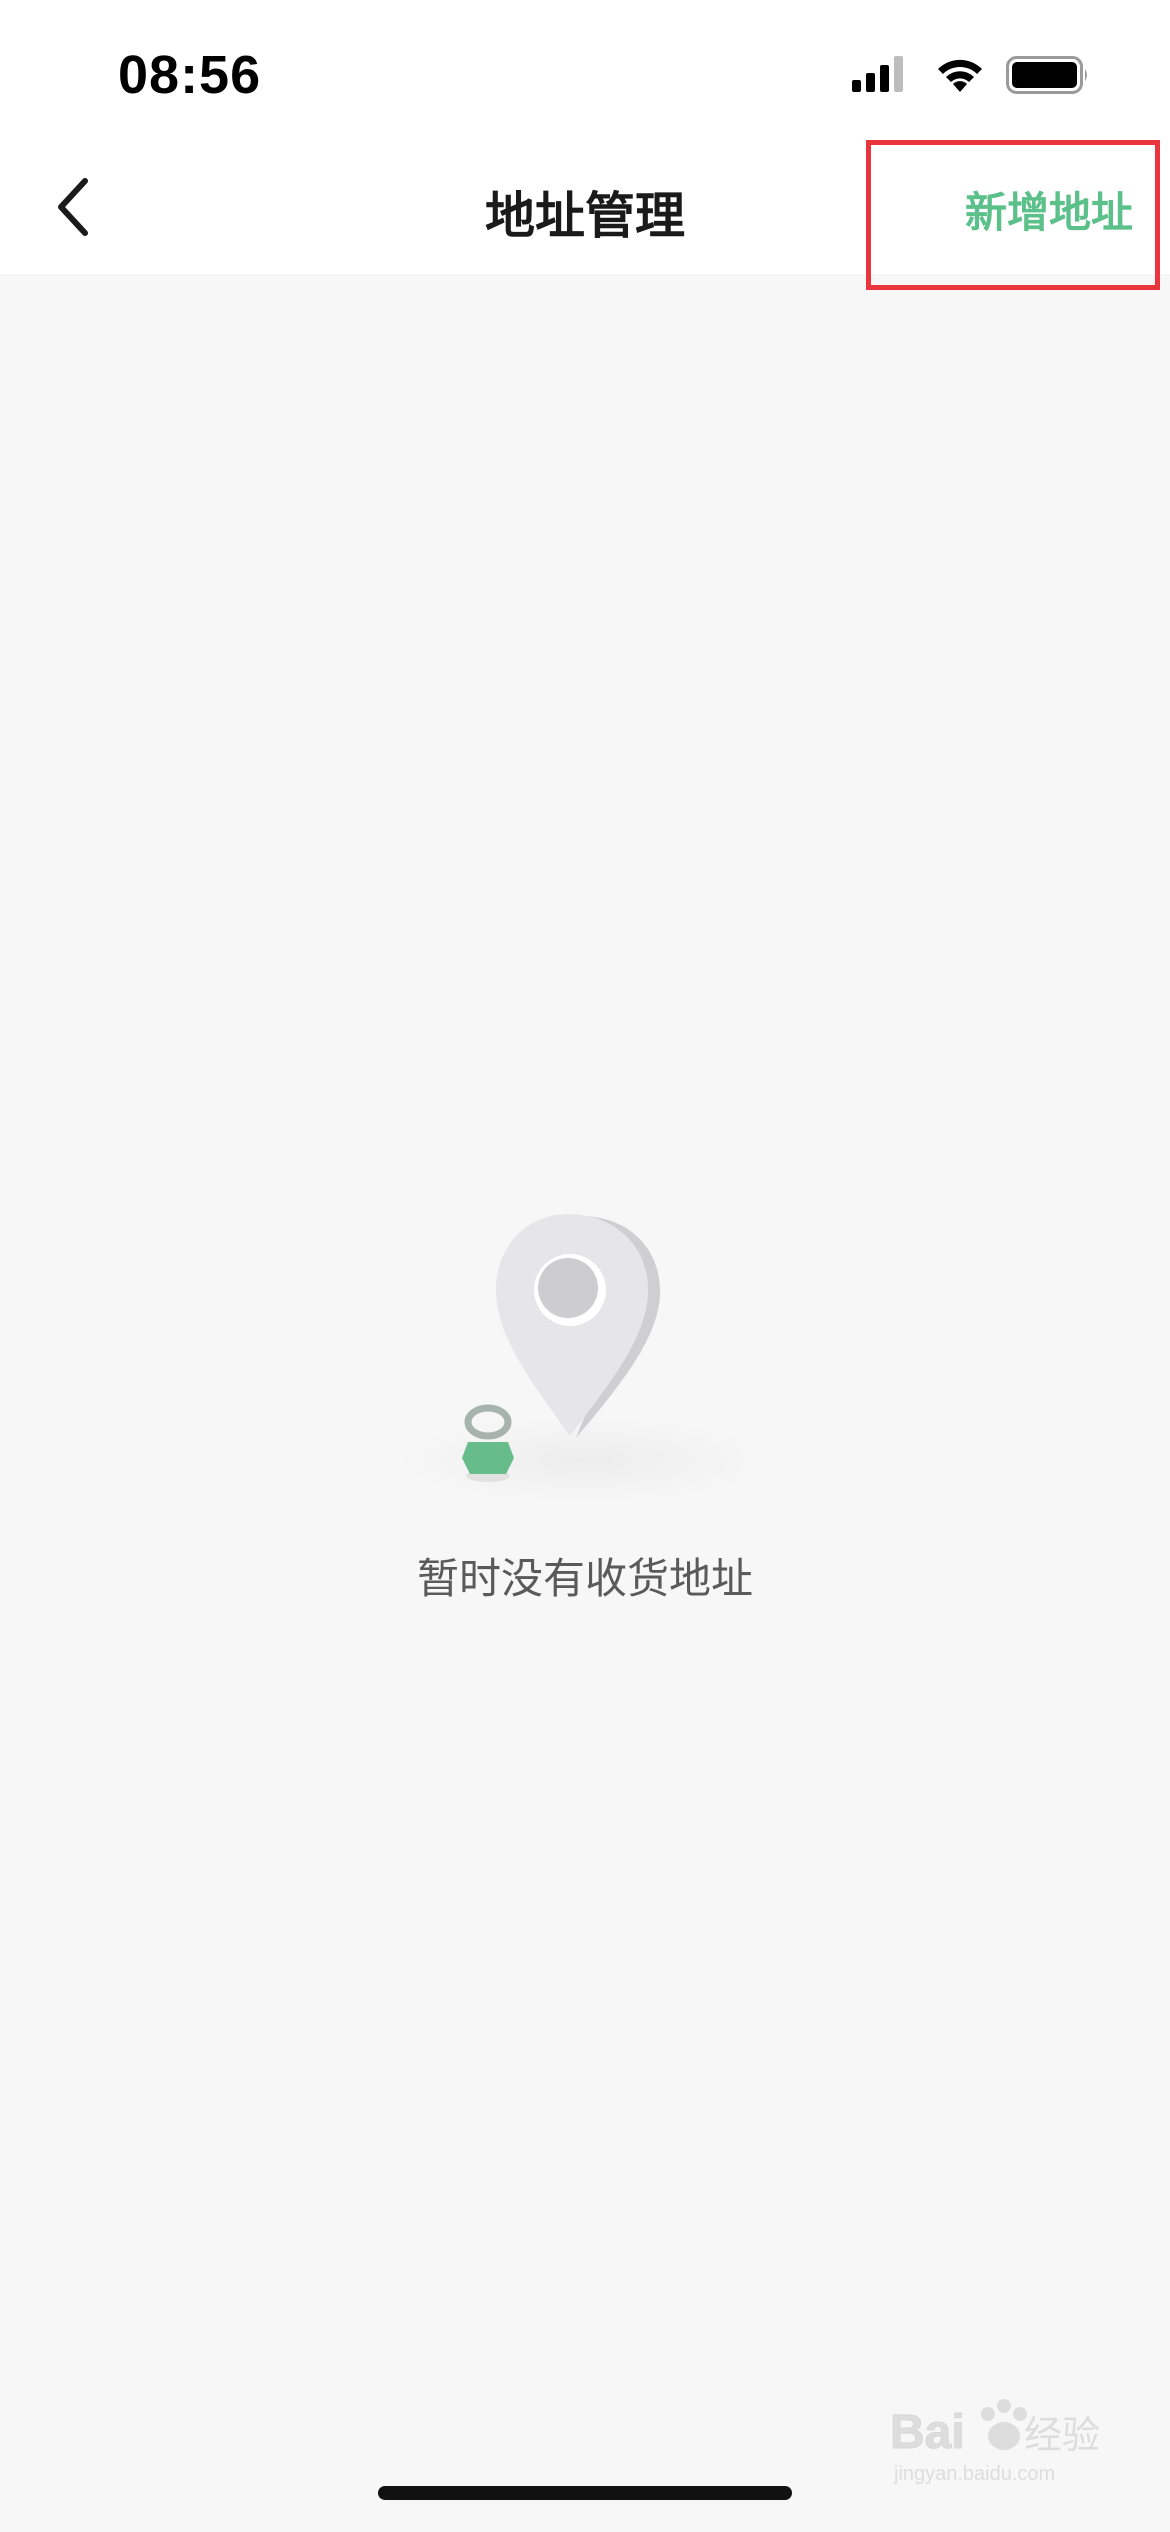 The width and height of the screenshot is (1170, 2532). What do you see at coordinates (585, 2493) in the screenshot?
I see `home-indicator` at bounding box center [585, 2493].